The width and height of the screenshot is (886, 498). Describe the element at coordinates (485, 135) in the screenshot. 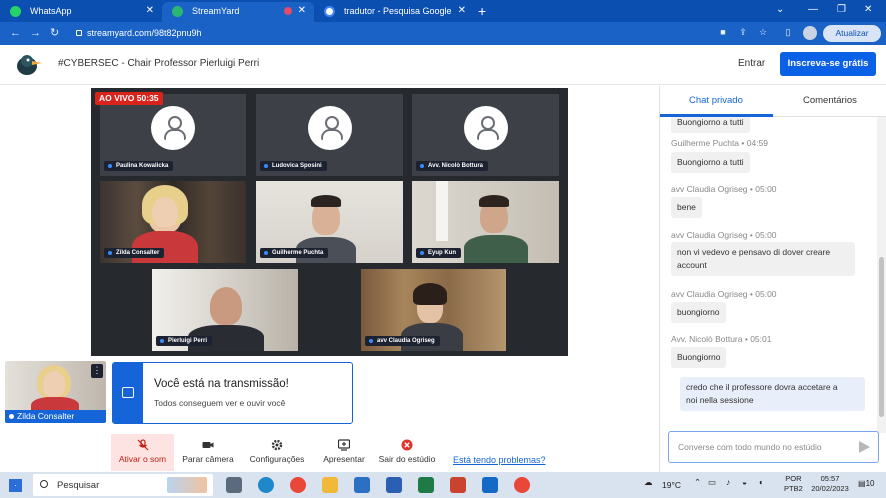

I see `participant-tile: Avv. Nicolò Bottura` at that location.